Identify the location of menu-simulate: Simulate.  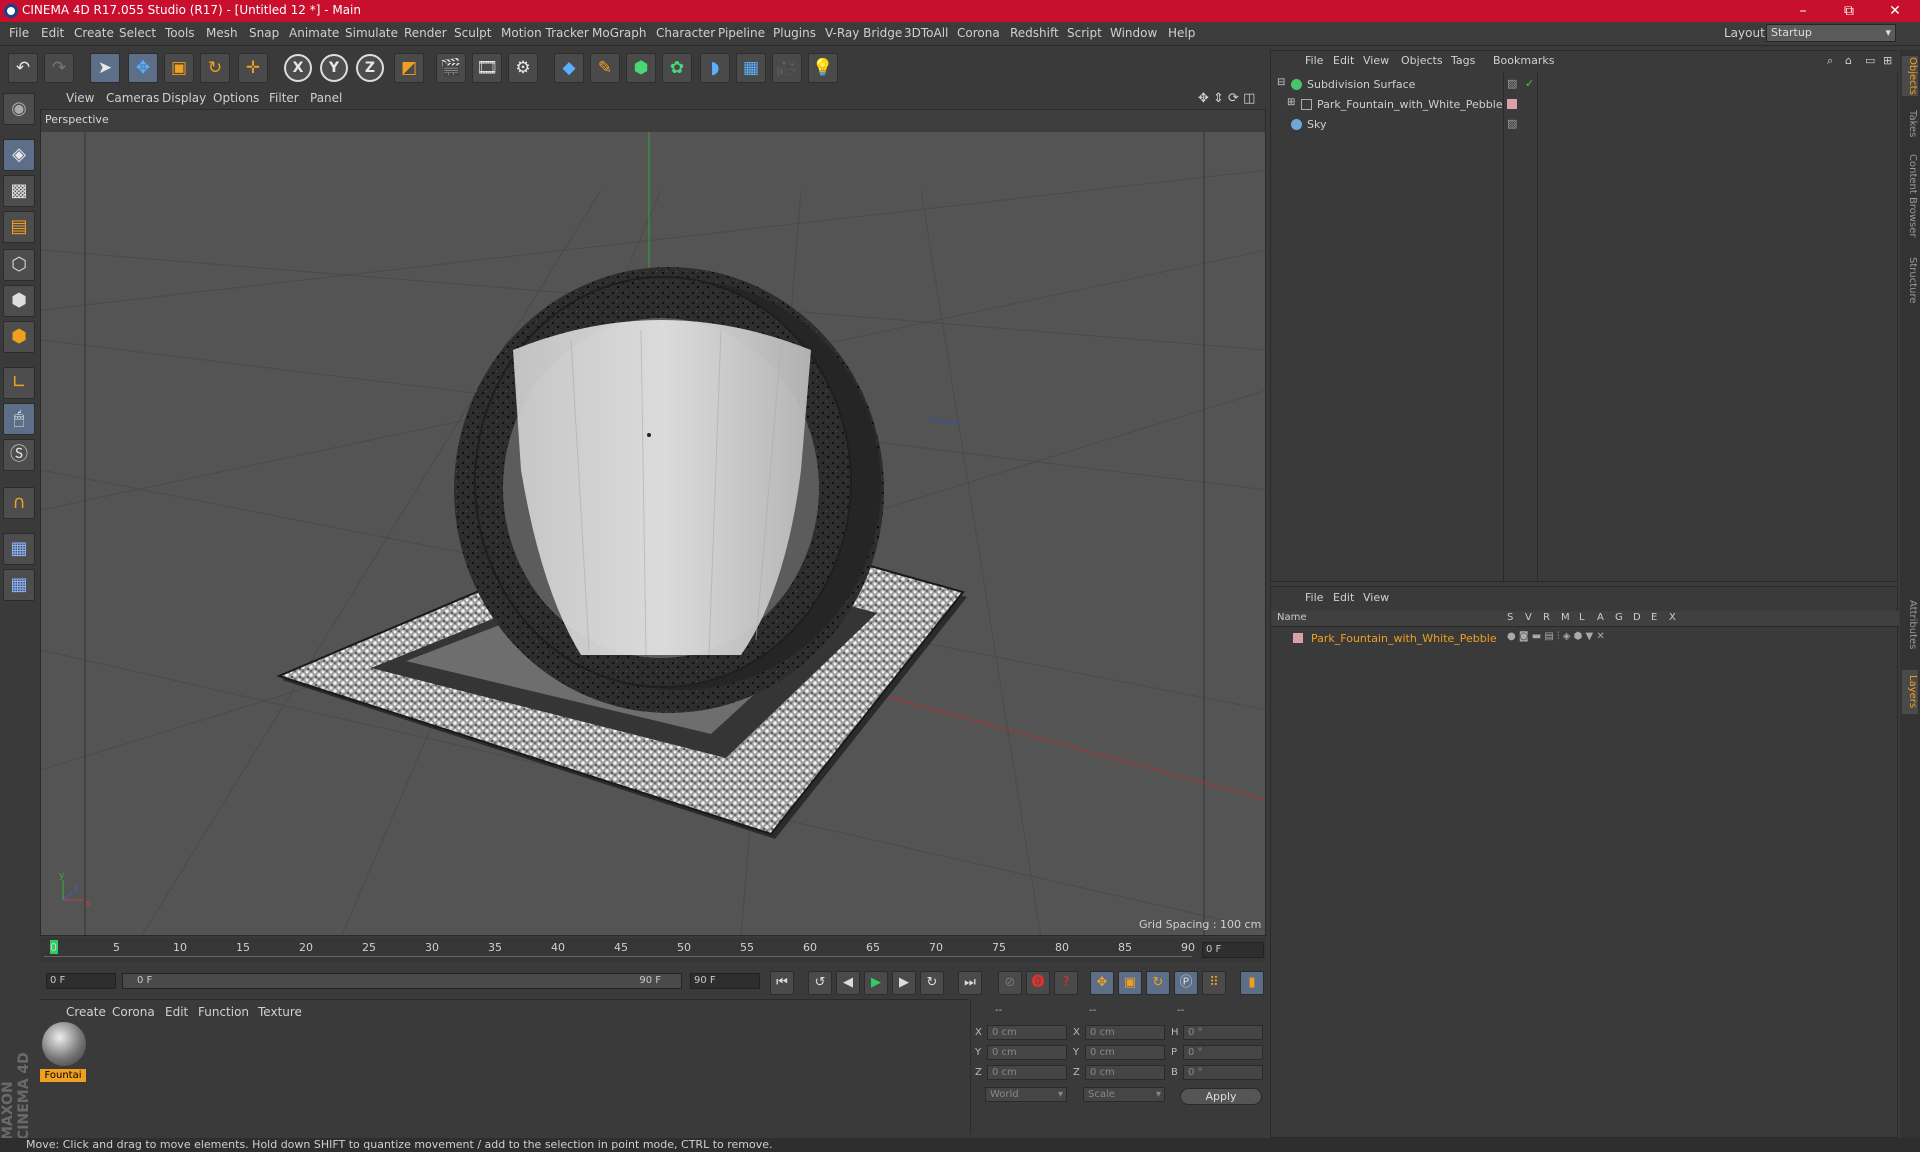
(371, 33).